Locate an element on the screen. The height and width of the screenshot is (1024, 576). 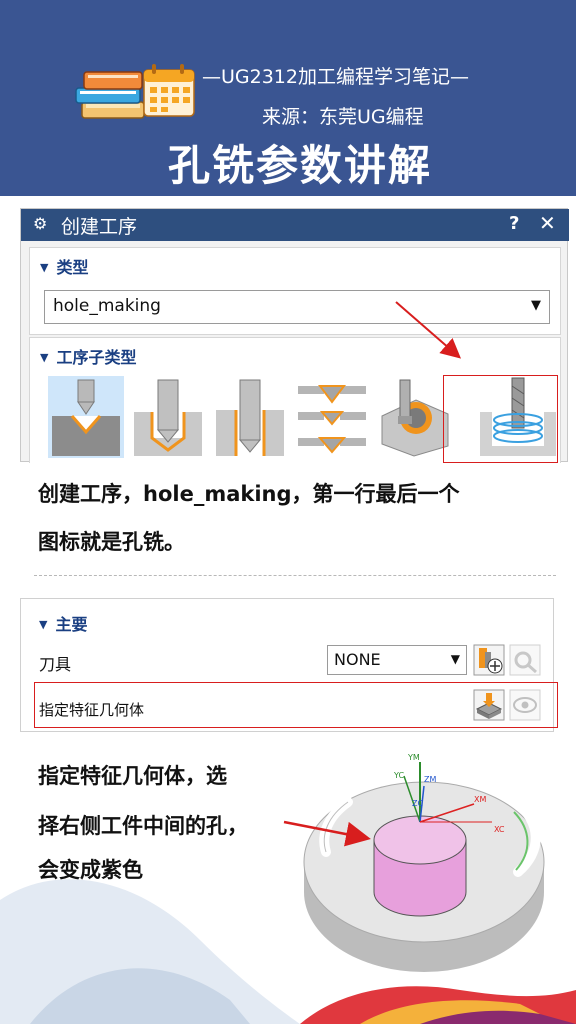
axis-label-xc: XC is located at coordinates (499, 829).